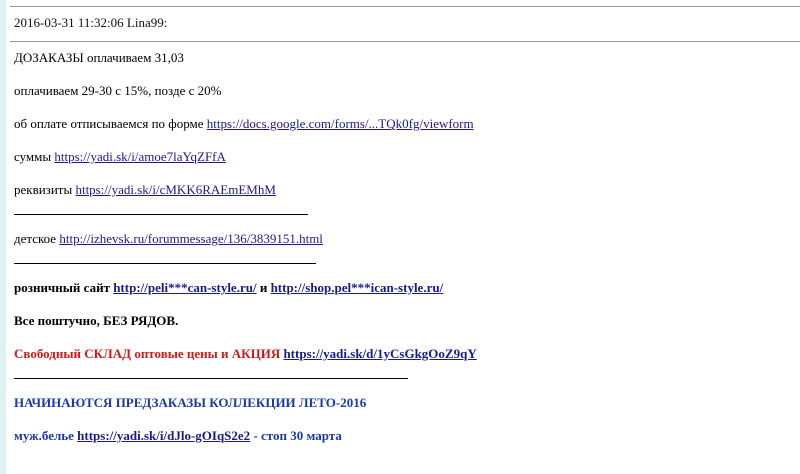 This screenshot has width=800, height=474. I want to click on requisites-link: https://yadi.sk/i/cMKK6RAEmEMhM, so click(175, 189).